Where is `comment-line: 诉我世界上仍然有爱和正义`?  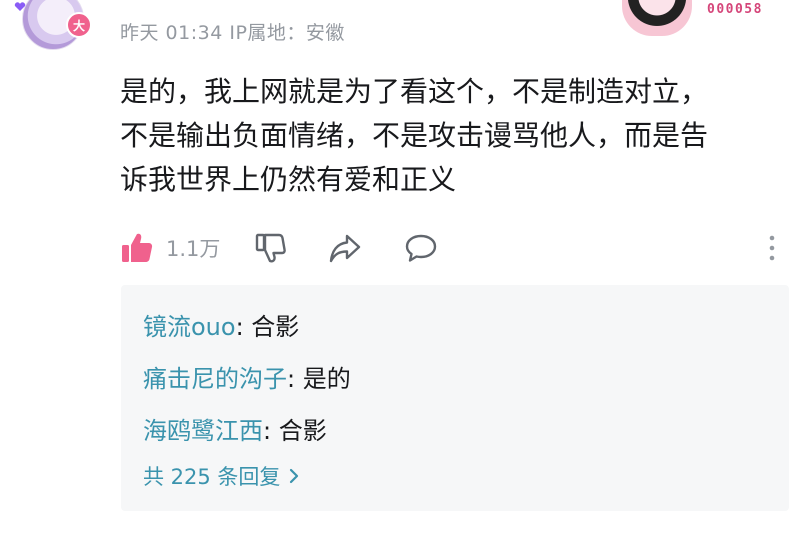 comment-line: 诉我世界上仍然有爱和正义 is located at coordinates (288, 179).